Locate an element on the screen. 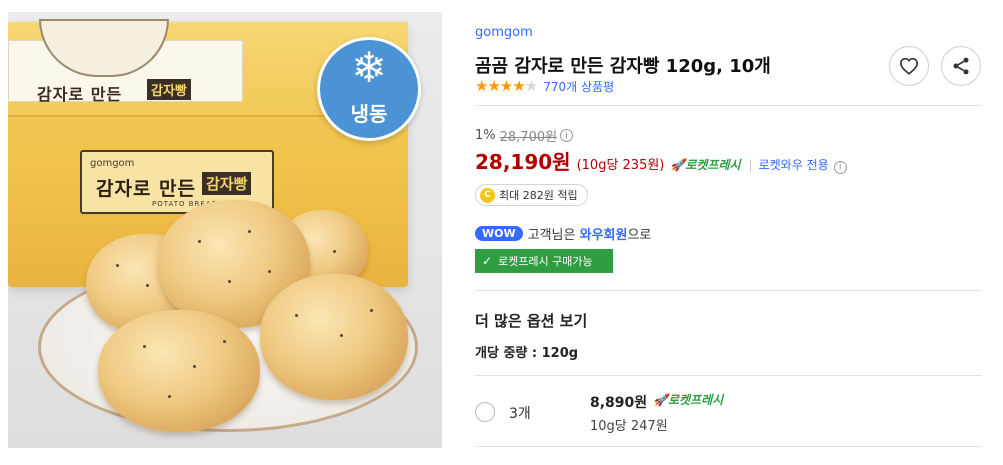 The height and width of the screenshot is (465, 1003). rocket-wow-only: 로켓와우 전용 is located at coordinates (793, 165).